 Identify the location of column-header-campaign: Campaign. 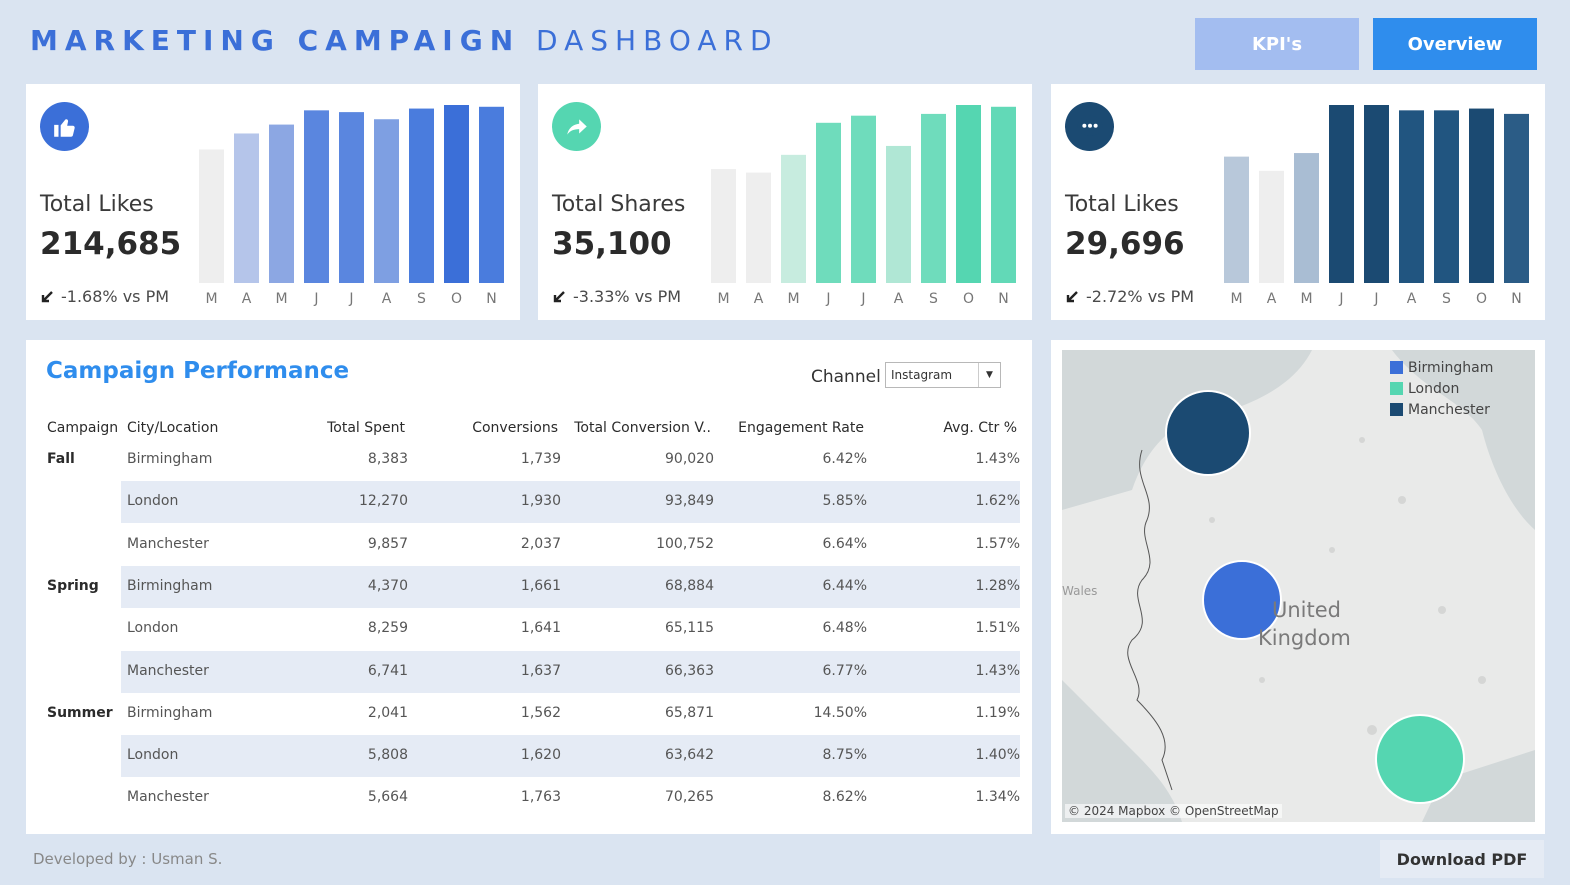
(82, 428).